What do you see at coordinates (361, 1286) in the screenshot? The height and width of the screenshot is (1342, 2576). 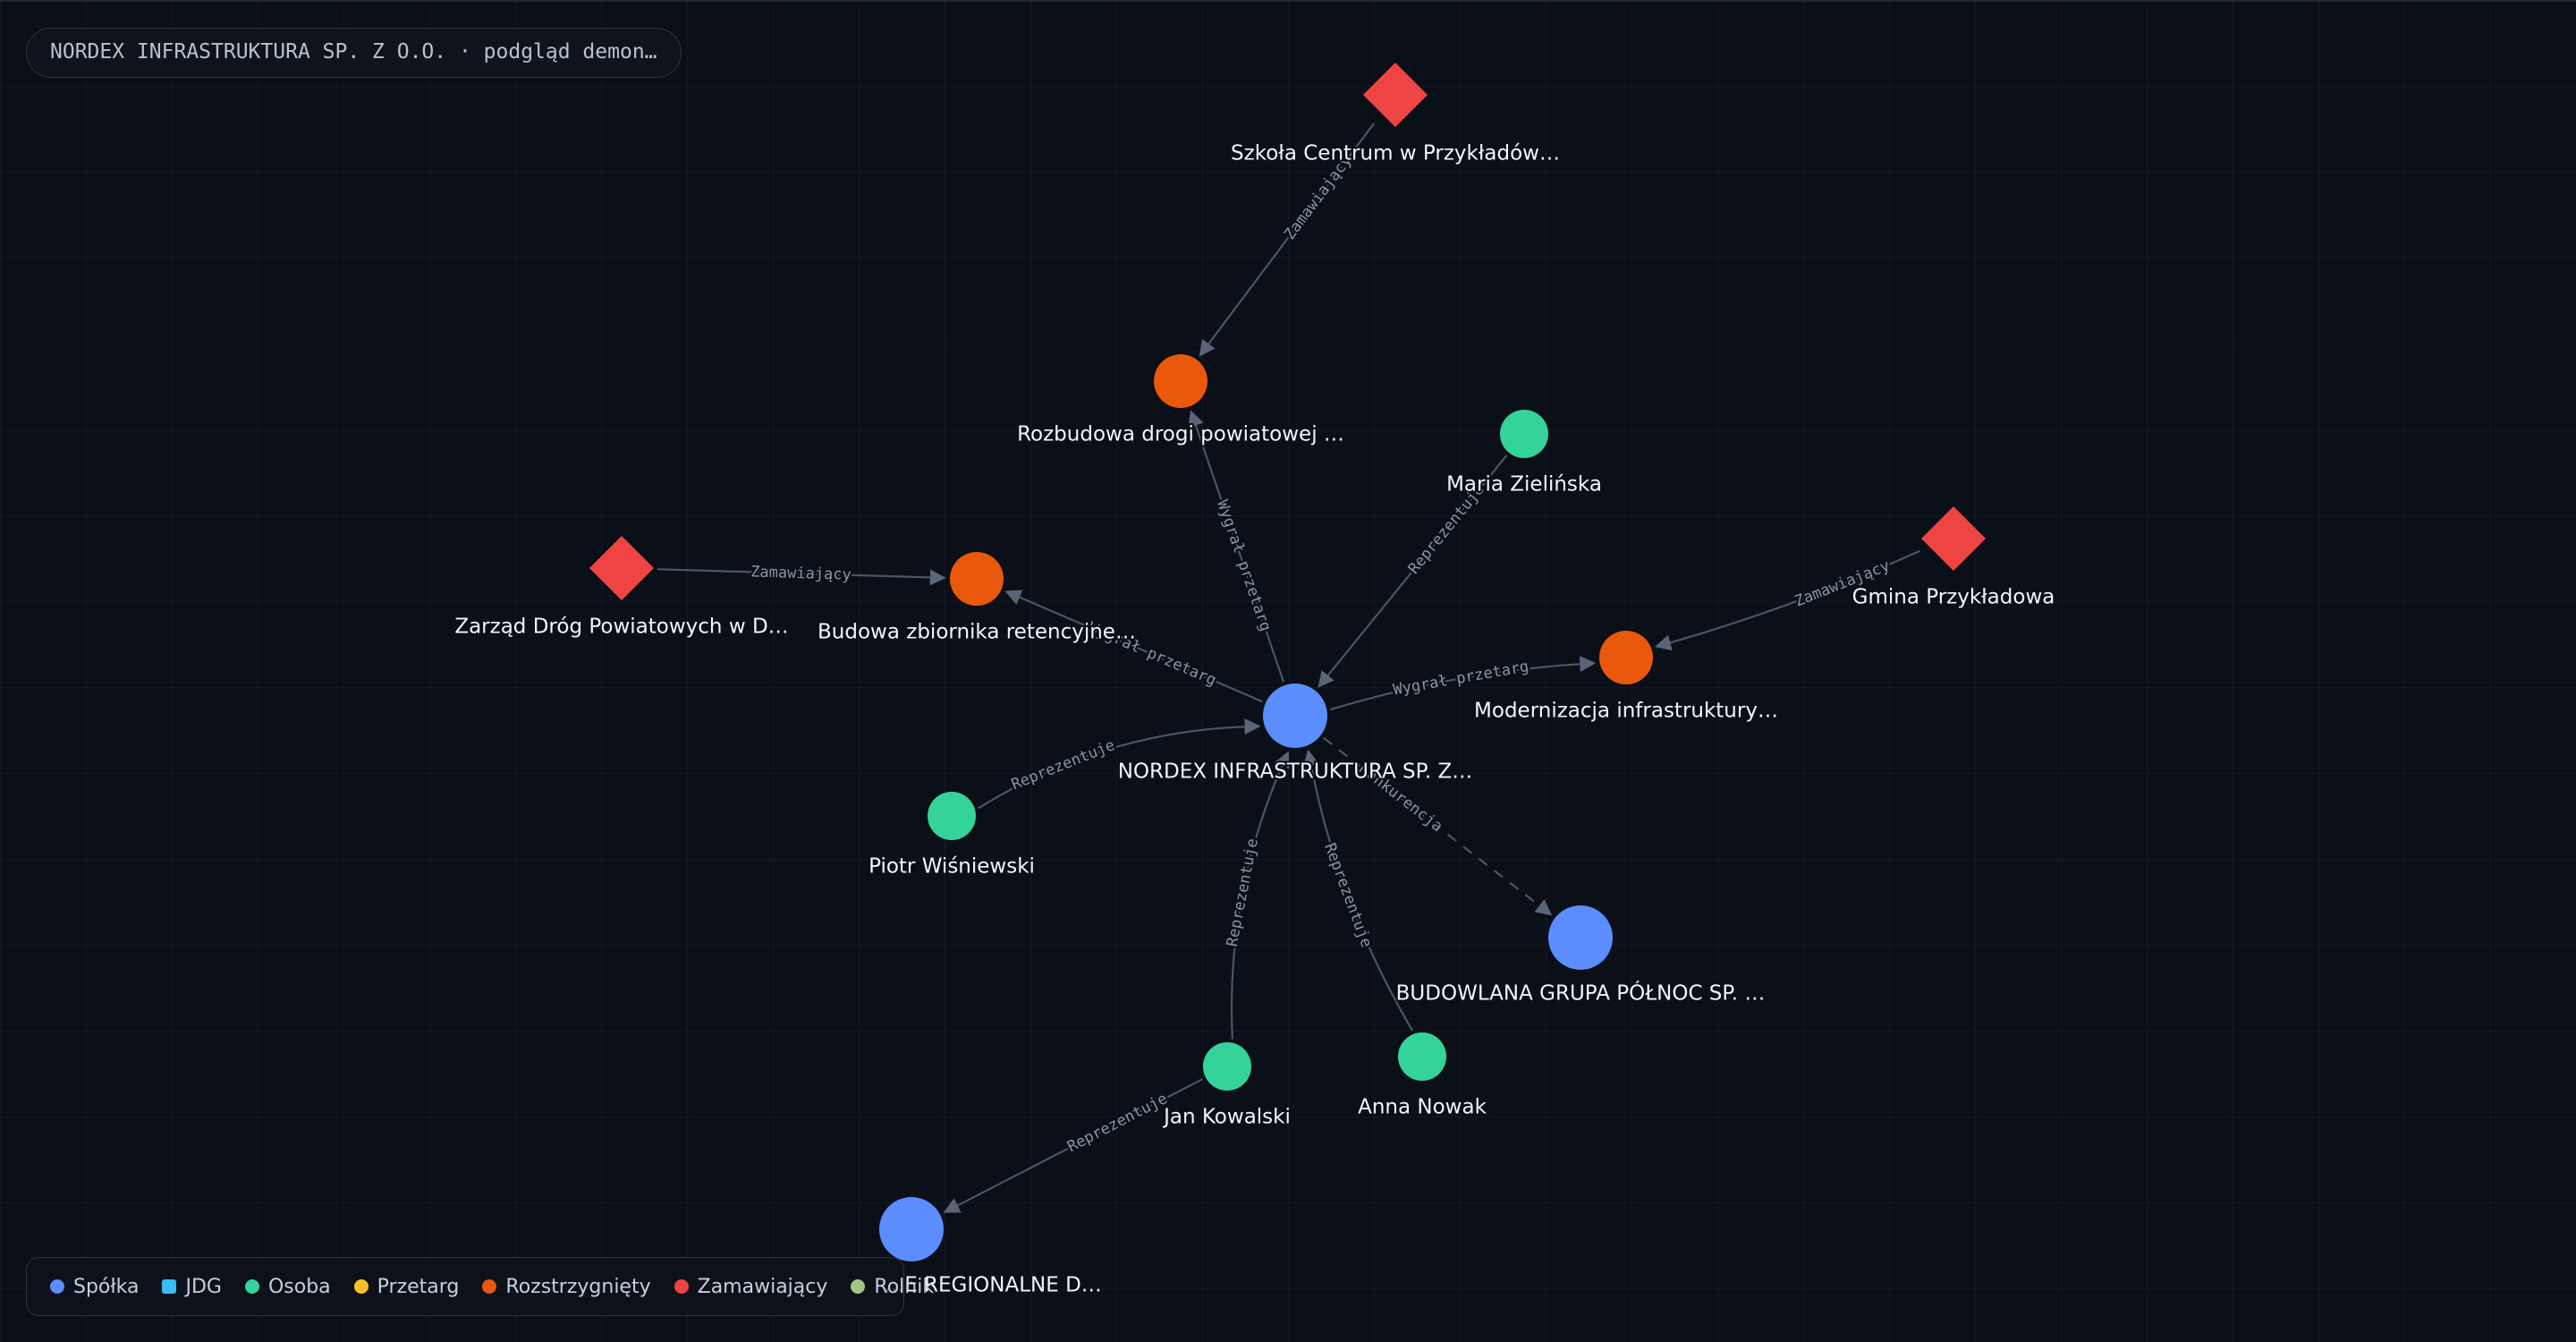 I see `legend-swatch-przetarg` at bounding box center [361, 1286].